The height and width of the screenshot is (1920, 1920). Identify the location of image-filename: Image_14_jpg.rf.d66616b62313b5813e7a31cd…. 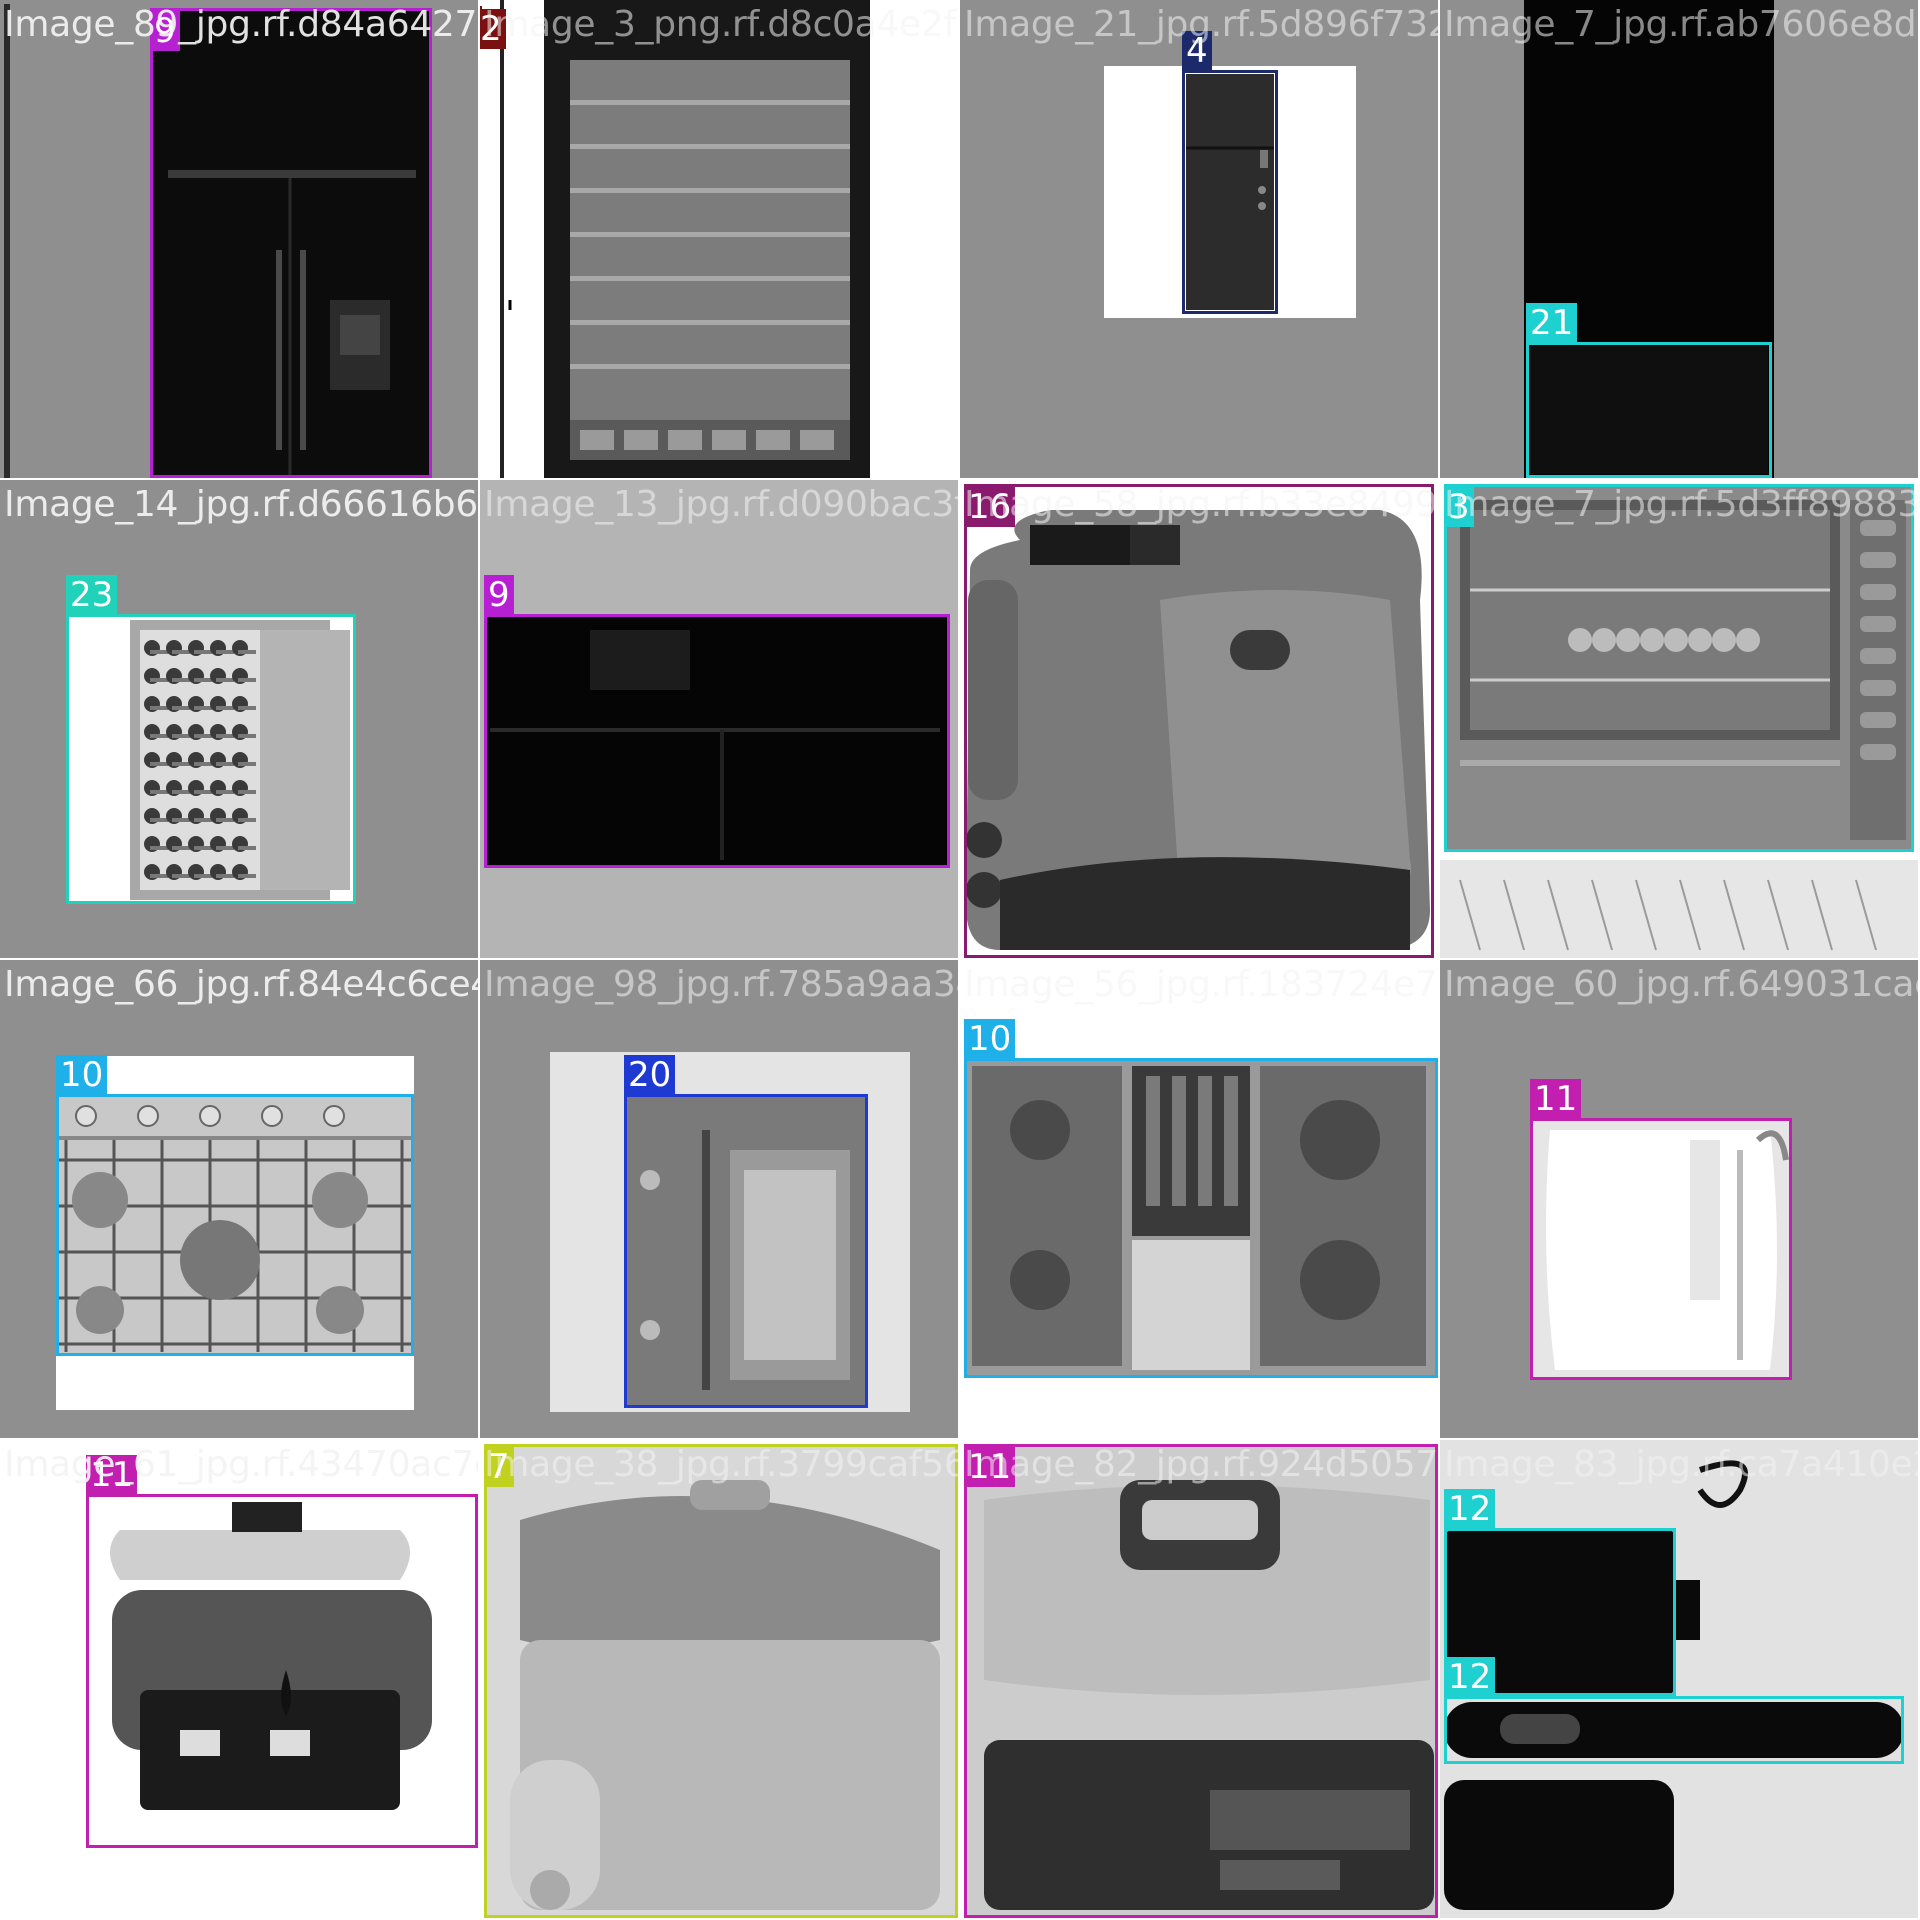
(241, 504).